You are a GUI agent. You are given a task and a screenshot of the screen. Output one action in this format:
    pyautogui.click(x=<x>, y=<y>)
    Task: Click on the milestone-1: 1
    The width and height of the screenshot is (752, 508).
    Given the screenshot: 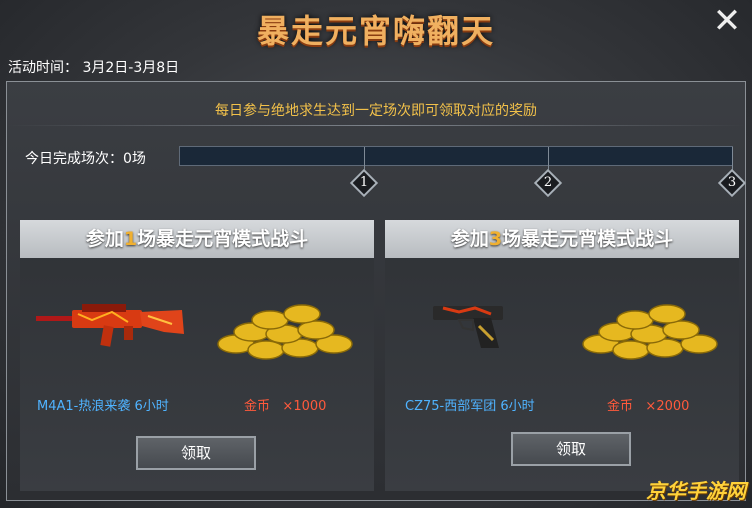 What is the action you would take?
    pyautogui.click(x=364, y=183)
    